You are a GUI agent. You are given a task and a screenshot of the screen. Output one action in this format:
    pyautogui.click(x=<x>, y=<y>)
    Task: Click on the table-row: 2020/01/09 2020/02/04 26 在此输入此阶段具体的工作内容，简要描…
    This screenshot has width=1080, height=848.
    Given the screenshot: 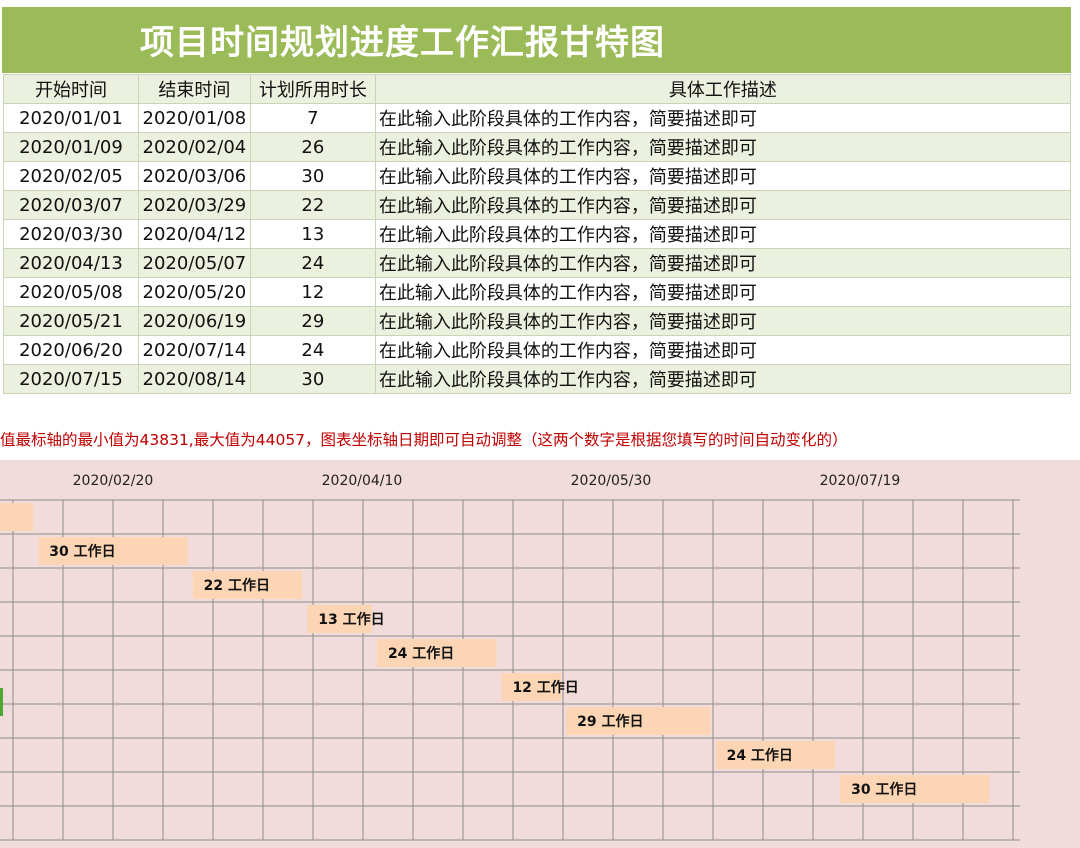 What is the action you would take?
    pyautogui.click(x=537, y=147)
    